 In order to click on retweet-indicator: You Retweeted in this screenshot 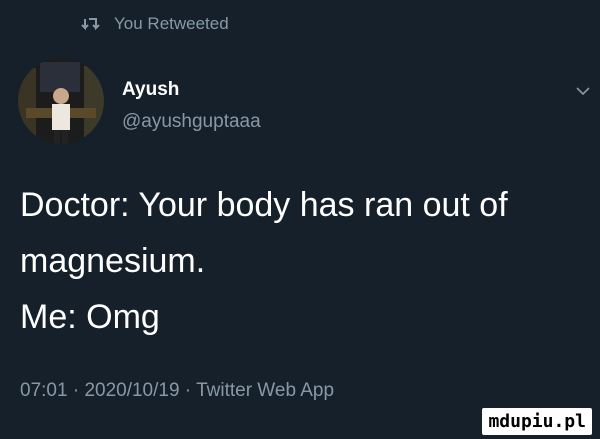, I will do `click(154, 24)`.